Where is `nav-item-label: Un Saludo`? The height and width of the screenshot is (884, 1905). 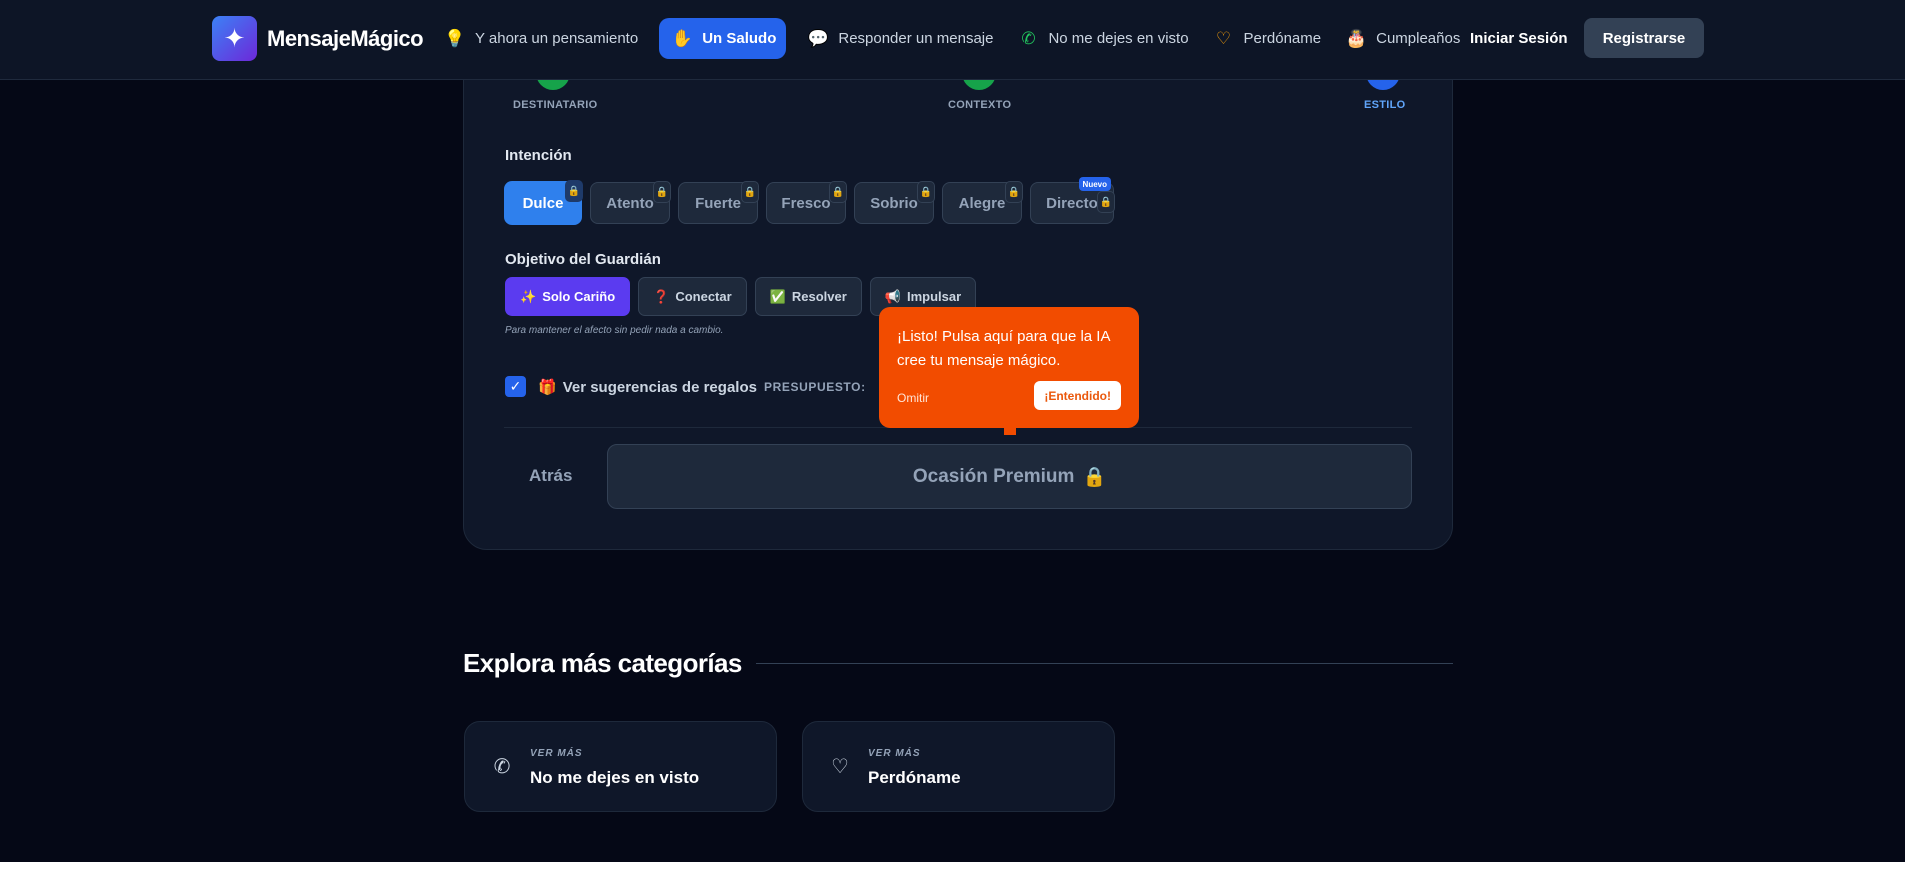 nav-item-label: Un Saludo is located at coordinates (739, 38).